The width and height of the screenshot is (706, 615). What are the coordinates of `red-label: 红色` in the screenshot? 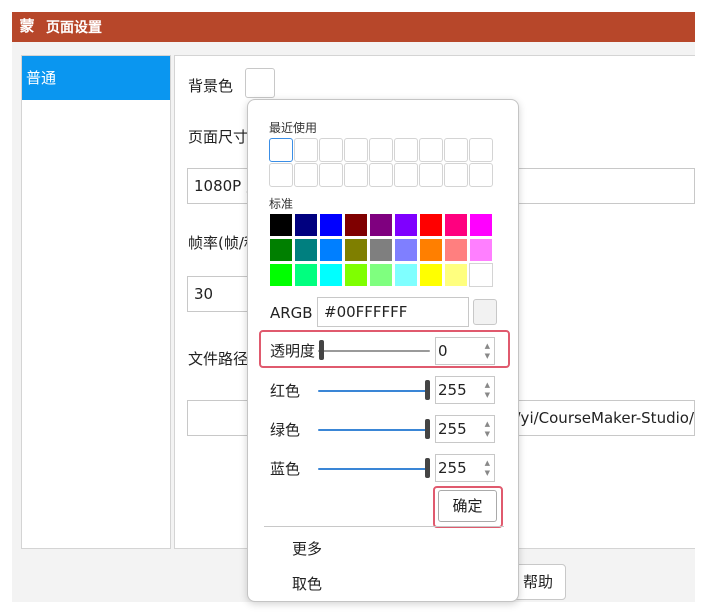 It's located at (285, 391).